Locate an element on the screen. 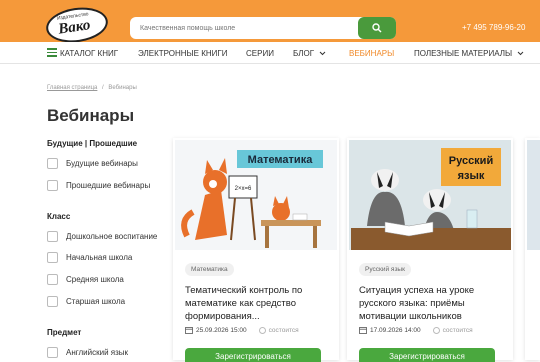 Image resolution: width=540 pixels, height=362 pixels. nav-blog-label: БЛОГ is located at coordinates (304, 53).